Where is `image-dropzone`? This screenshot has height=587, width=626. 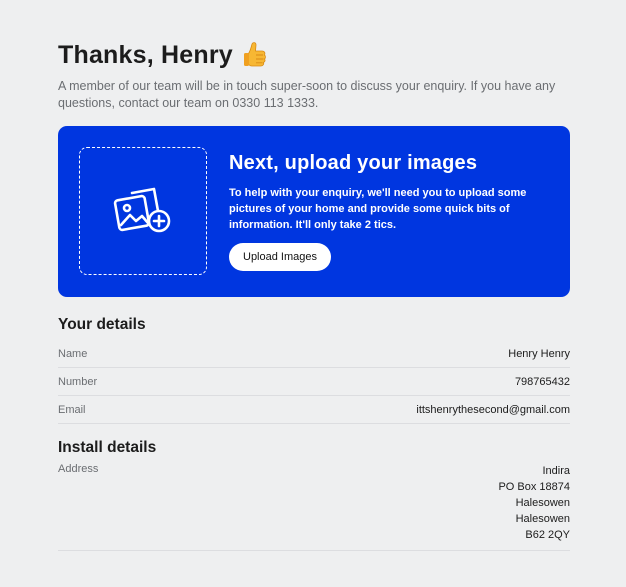 image-dropzone is located at coordinates (143, 211).